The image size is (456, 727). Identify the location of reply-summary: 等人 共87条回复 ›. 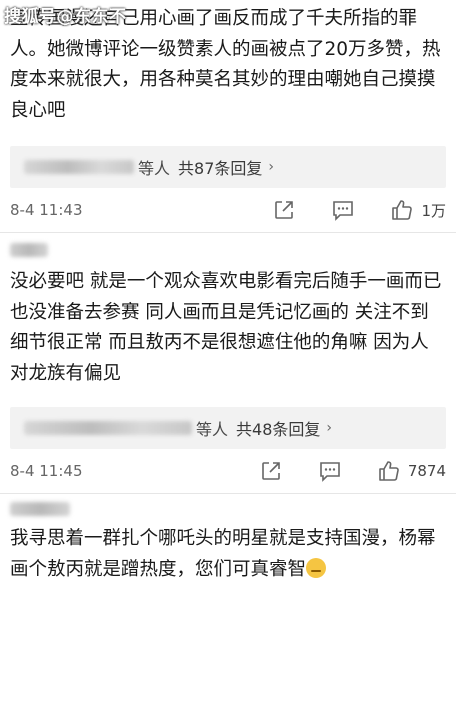
(228, 167).